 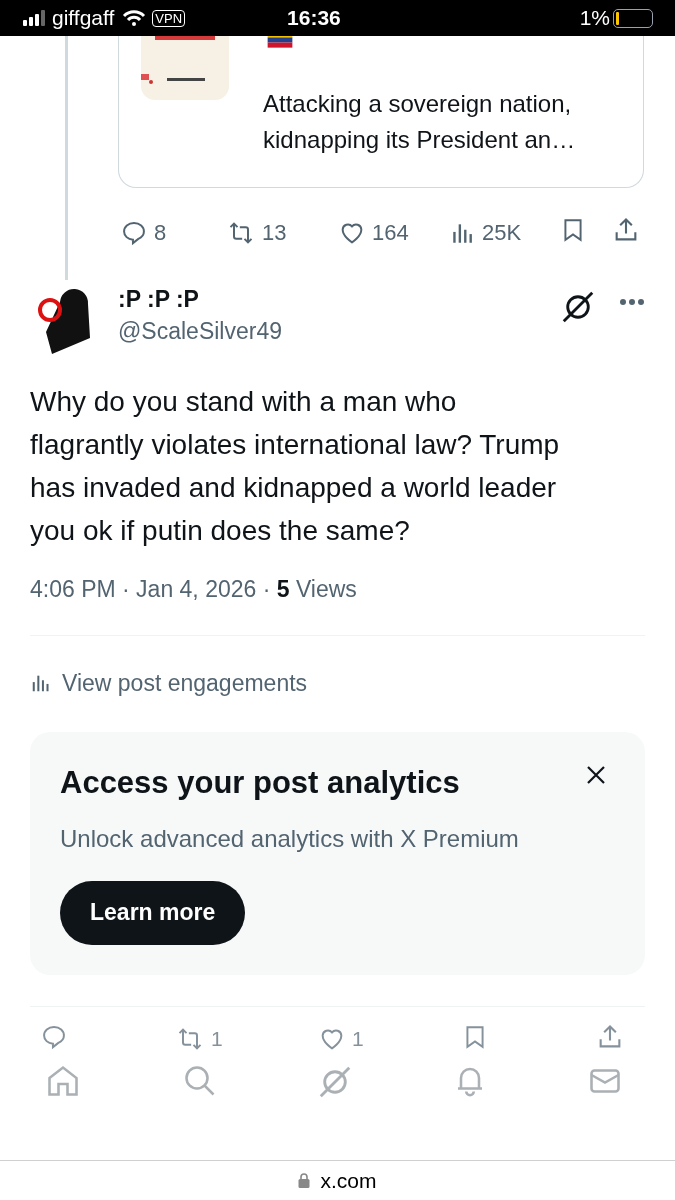 I want to click on post-timestamp: 4:06 PM · Jan 4, 2026 · 5 Views, so click(x=193, y=589).